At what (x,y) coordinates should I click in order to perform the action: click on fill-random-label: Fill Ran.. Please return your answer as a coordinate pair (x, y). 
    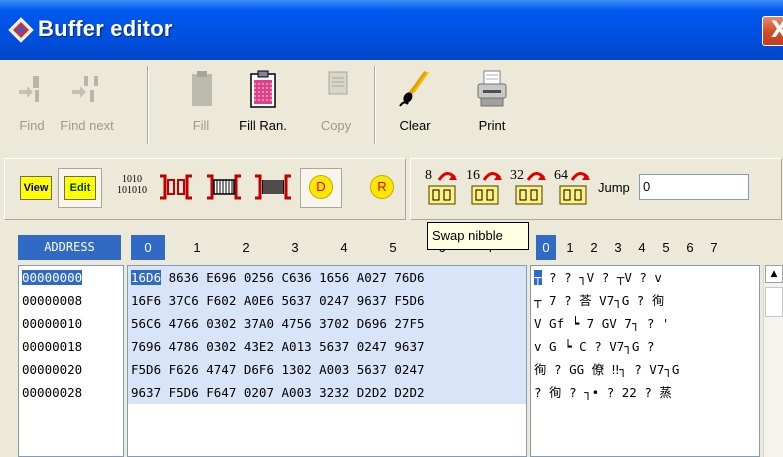
    Looking at the image, I should click on (263, 125).